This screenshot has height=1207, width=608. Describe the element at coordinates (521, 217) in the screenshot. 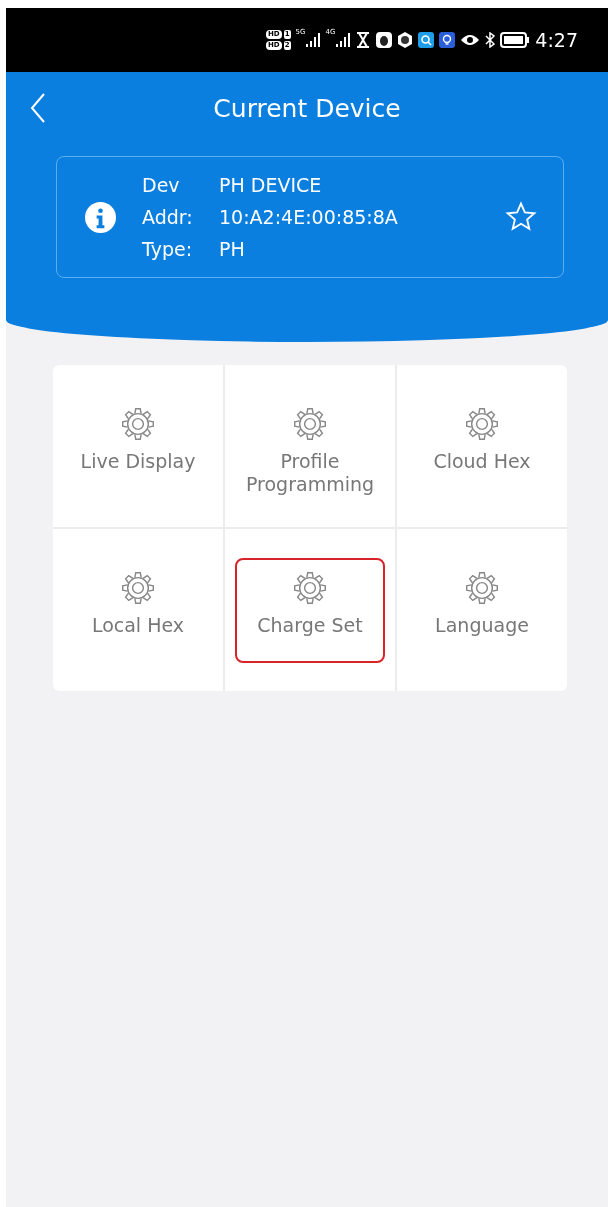

I see `star-icon` at that location.